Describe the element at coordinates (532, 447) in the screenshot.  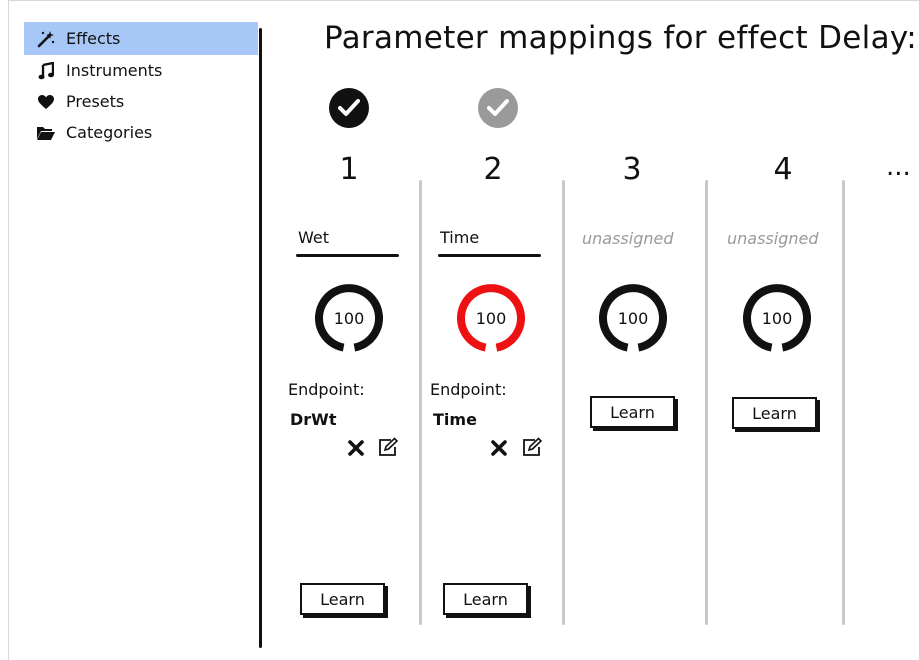
I see `slot-2-edit-icon` at that location.